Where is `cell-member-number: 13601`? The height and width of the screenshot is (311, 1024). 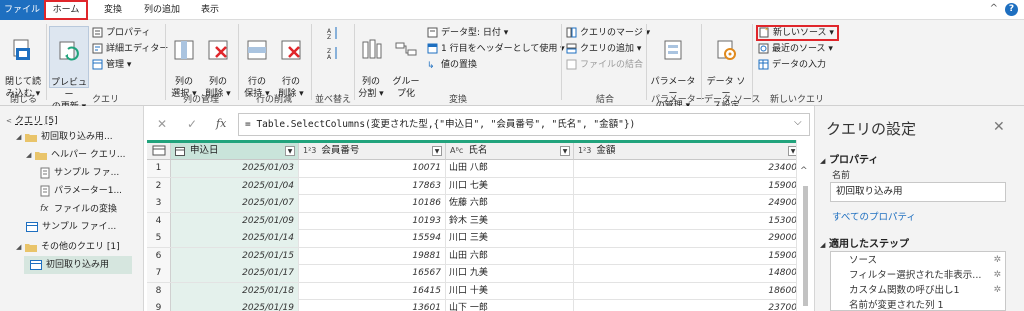 cell-member-number: 13601 is located at coordinates (372, 305).